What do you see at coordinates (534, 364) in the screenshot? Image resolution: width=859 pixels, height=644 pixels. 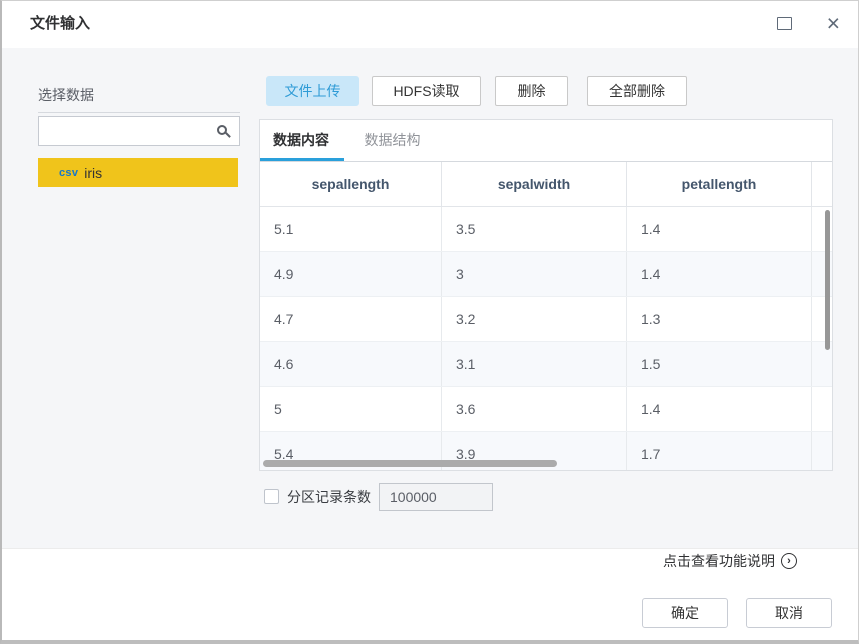 I see `table-cell: 3.1` at bounding box center [534, 364].